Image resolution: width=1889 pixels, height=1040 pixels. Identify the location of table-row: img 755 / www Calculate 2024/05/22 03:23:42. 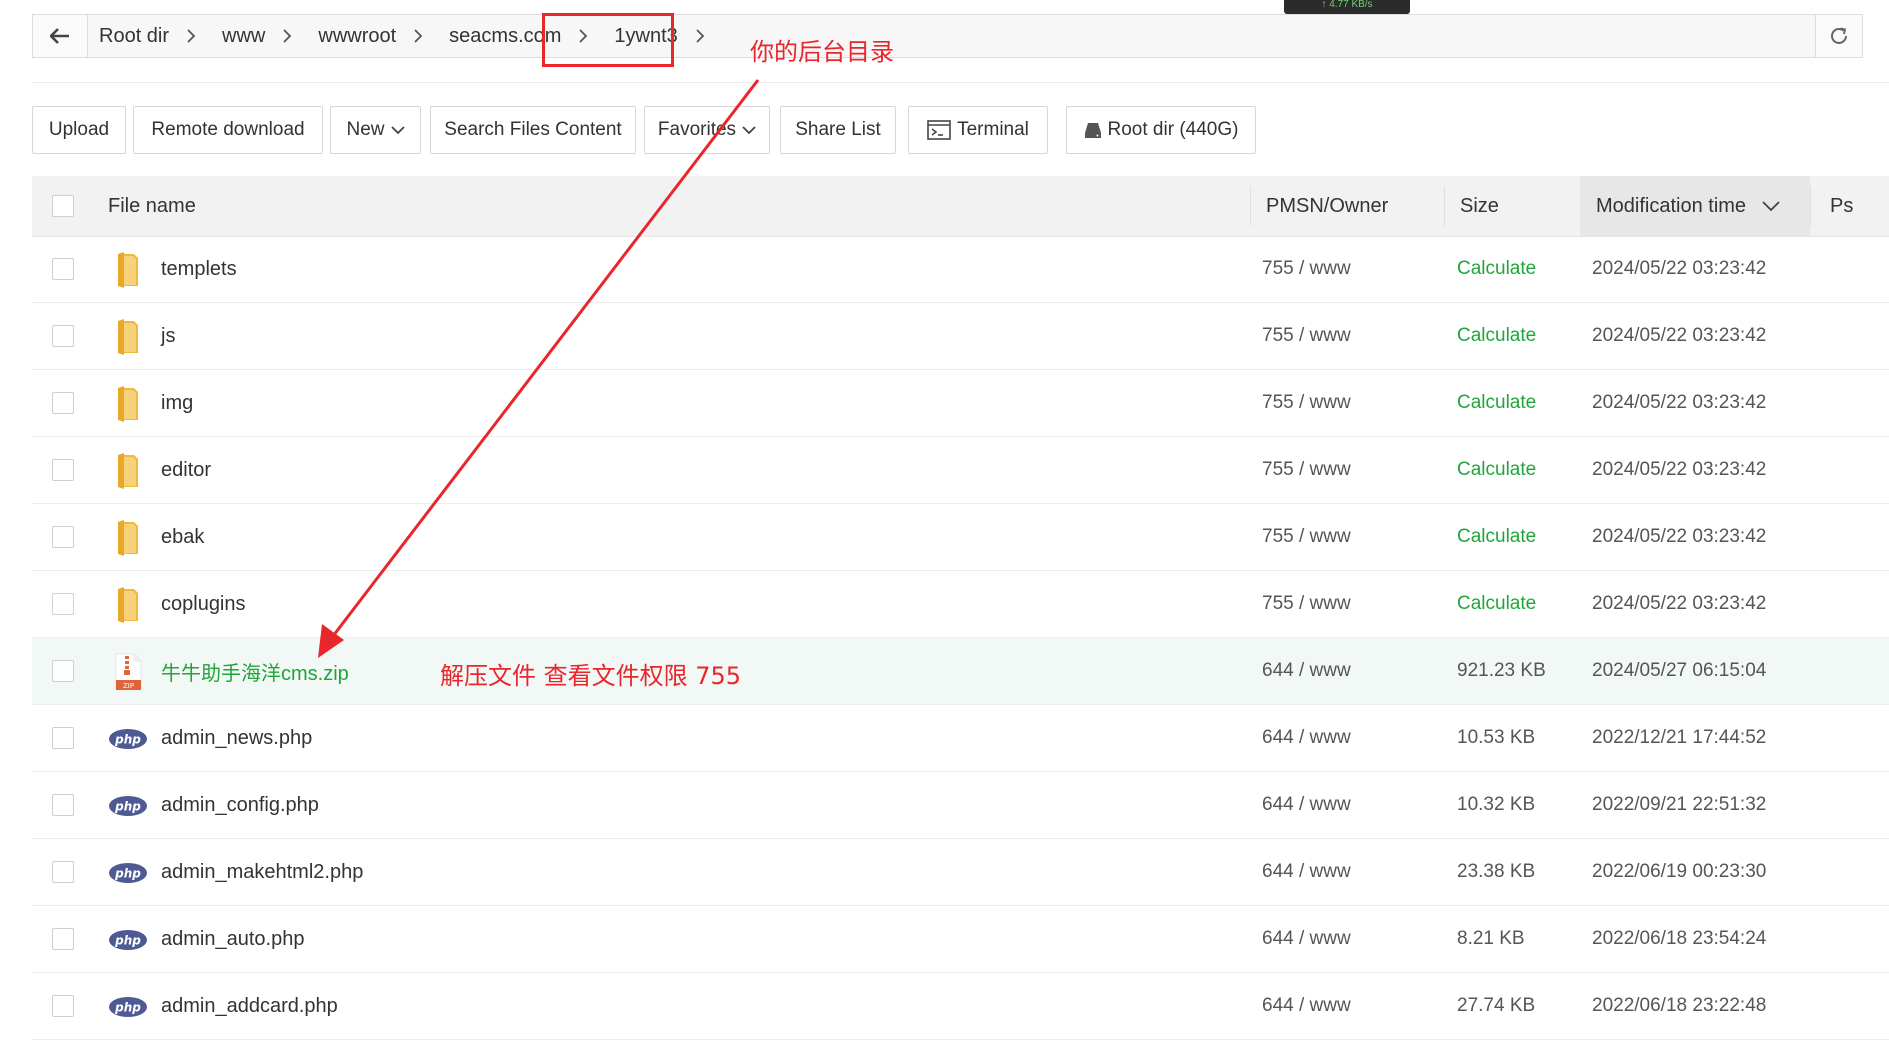
(960, 403).